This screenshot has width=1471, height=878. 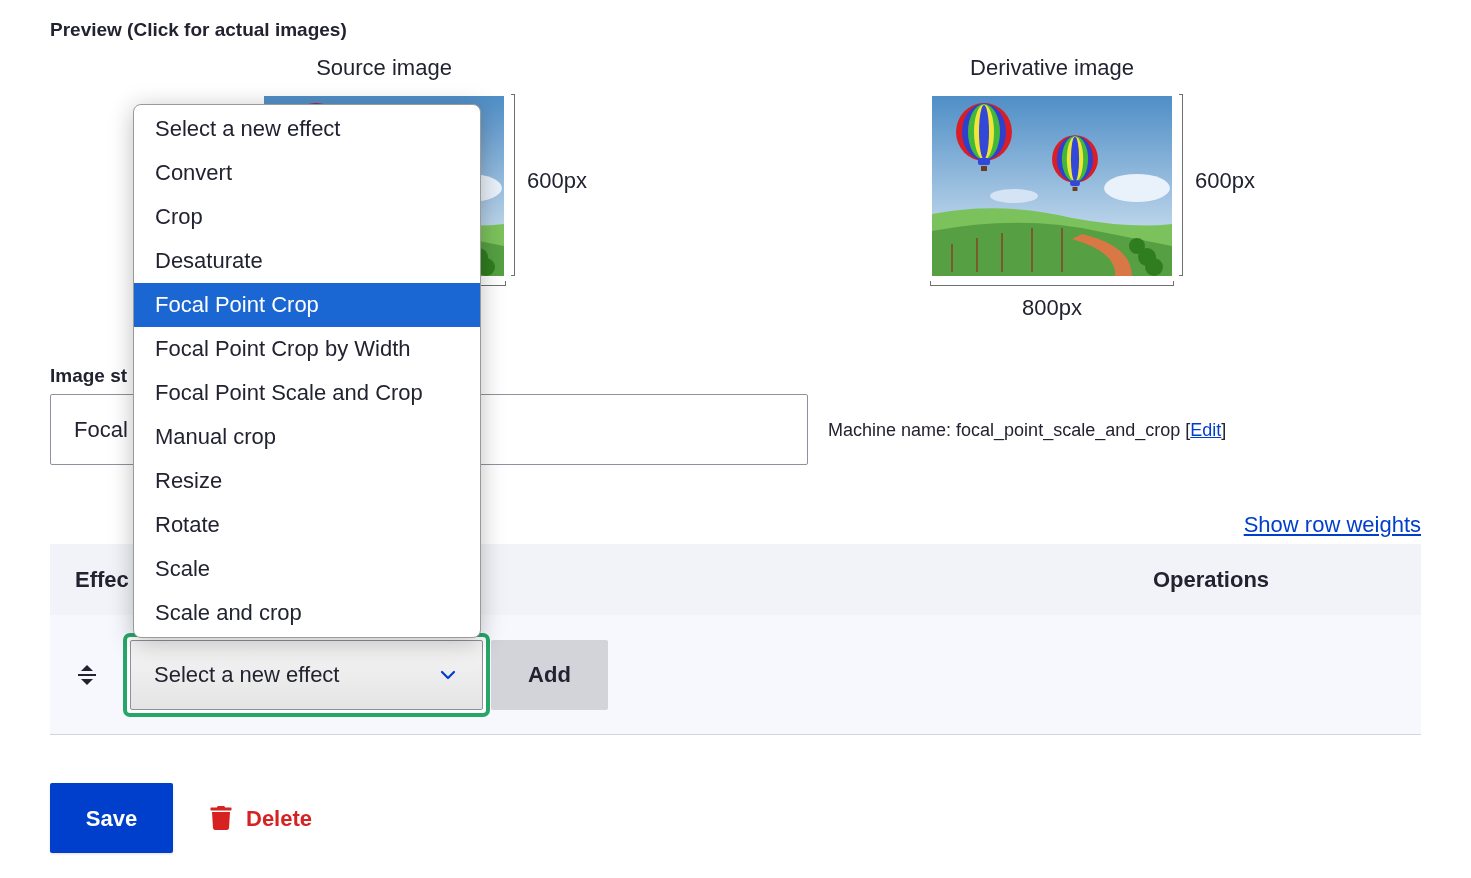 I want to click on column-header: Effec, so click(x=102, y=580).